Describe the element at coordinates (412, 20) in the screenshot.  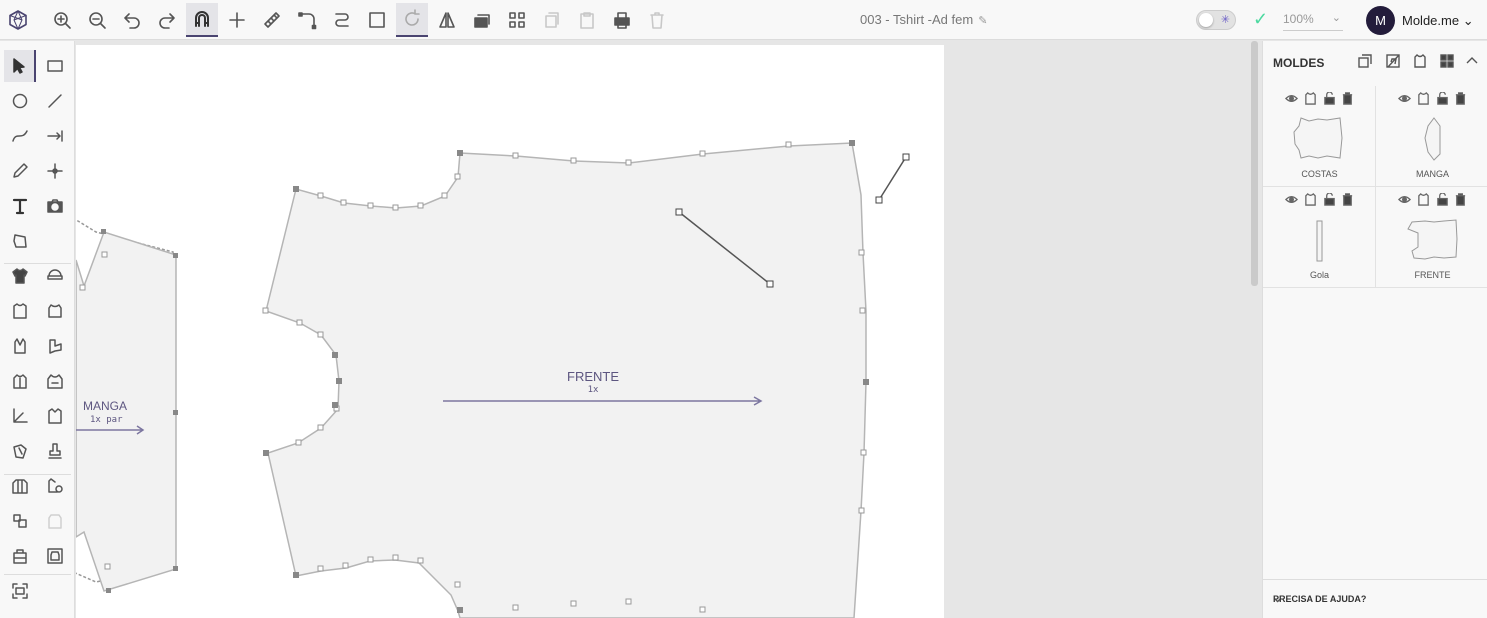
I see `rotate-icon` at that location.